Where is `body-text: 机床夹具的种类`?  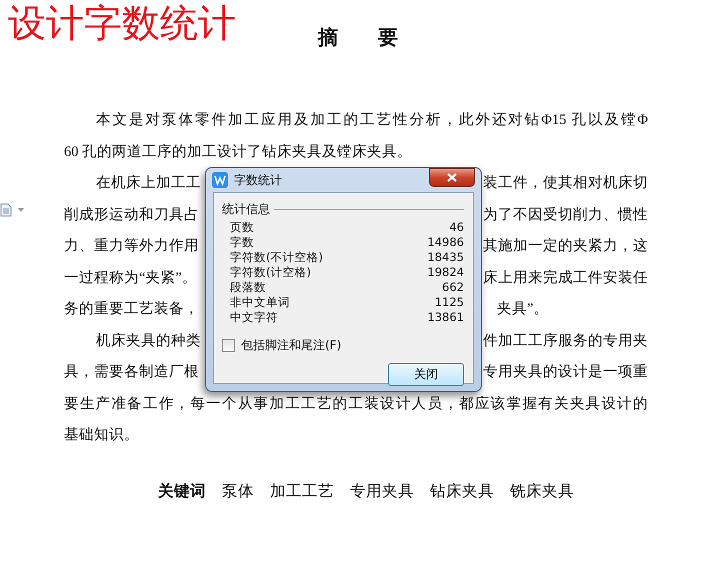
body-text: 机床夹具的种类 is located at coordinates (148, 341).